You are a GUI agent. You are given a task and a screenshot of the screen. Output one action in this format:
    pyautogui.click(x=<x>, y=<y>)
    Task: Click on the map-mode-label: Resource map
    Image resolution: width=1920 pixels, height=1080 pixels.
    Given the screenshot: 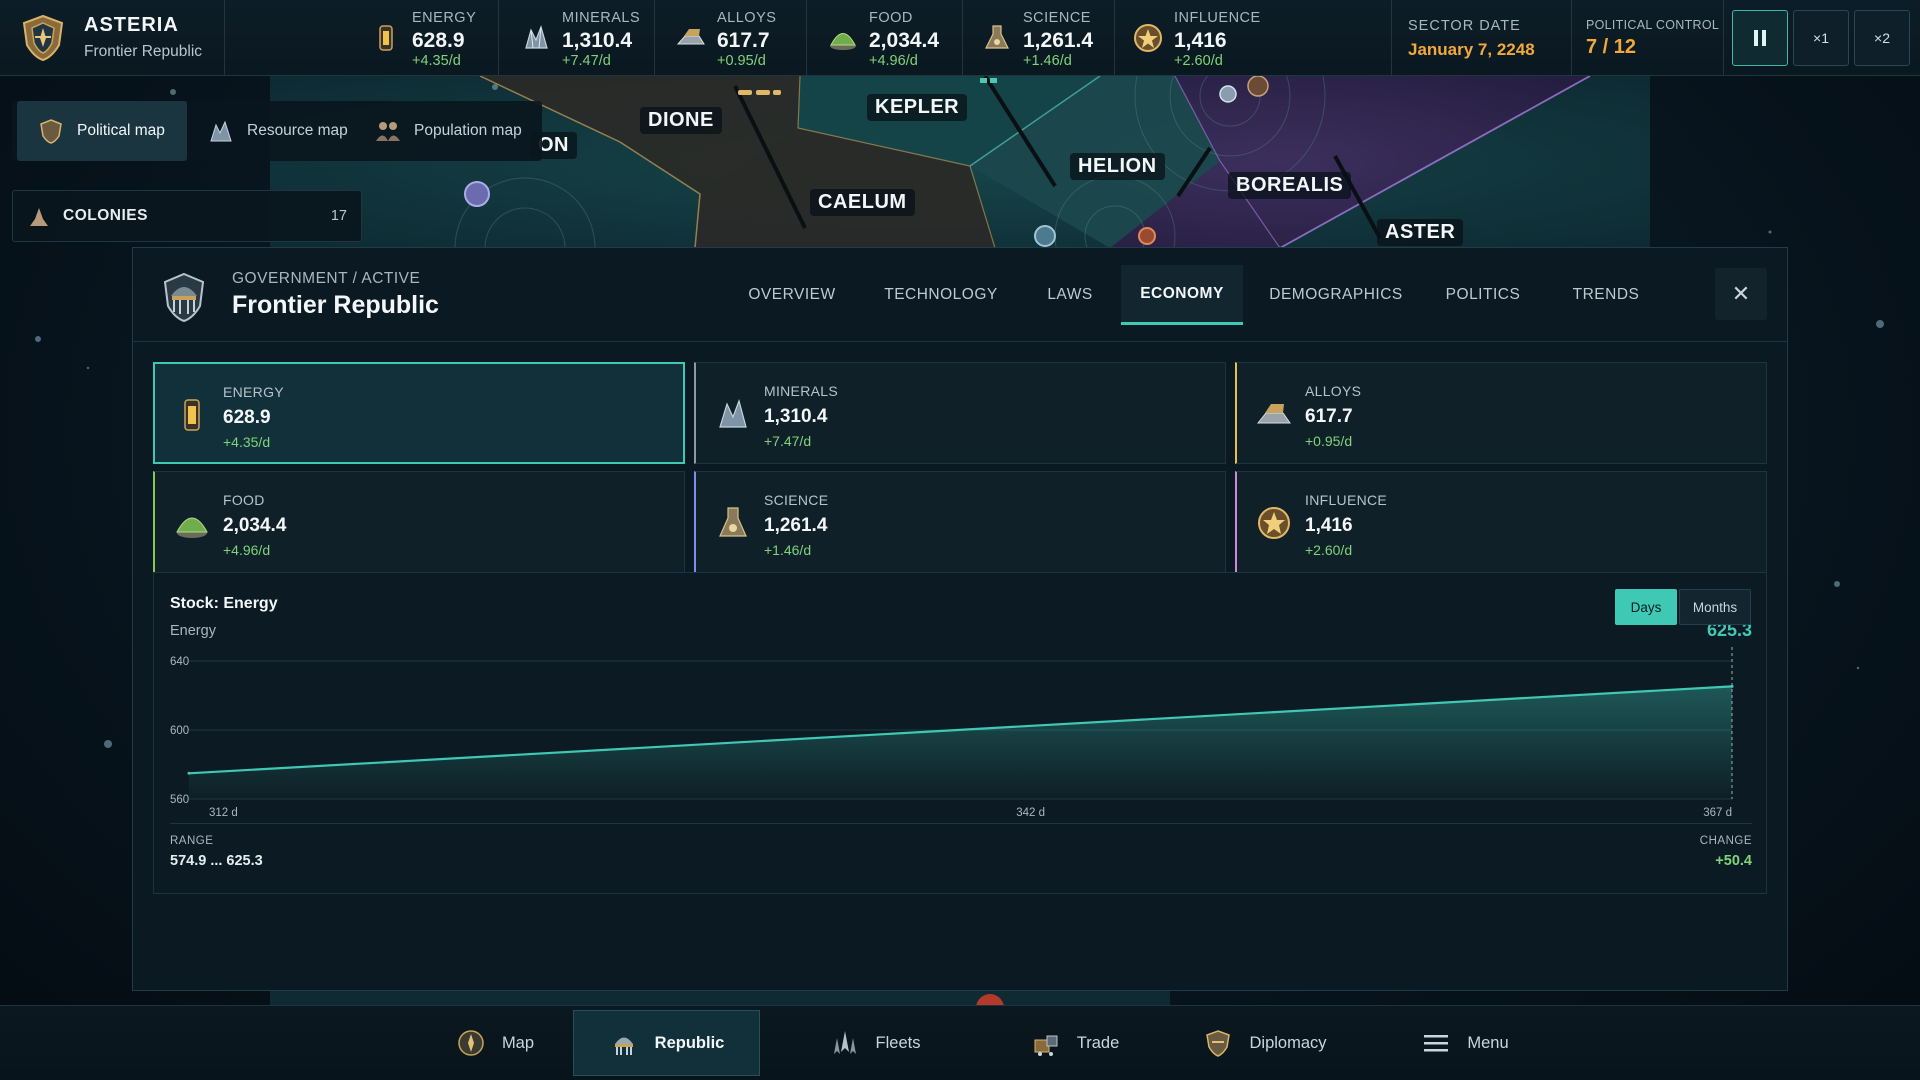 What is the action you would take?
    pyautogui.click(x=297, y=130)
    